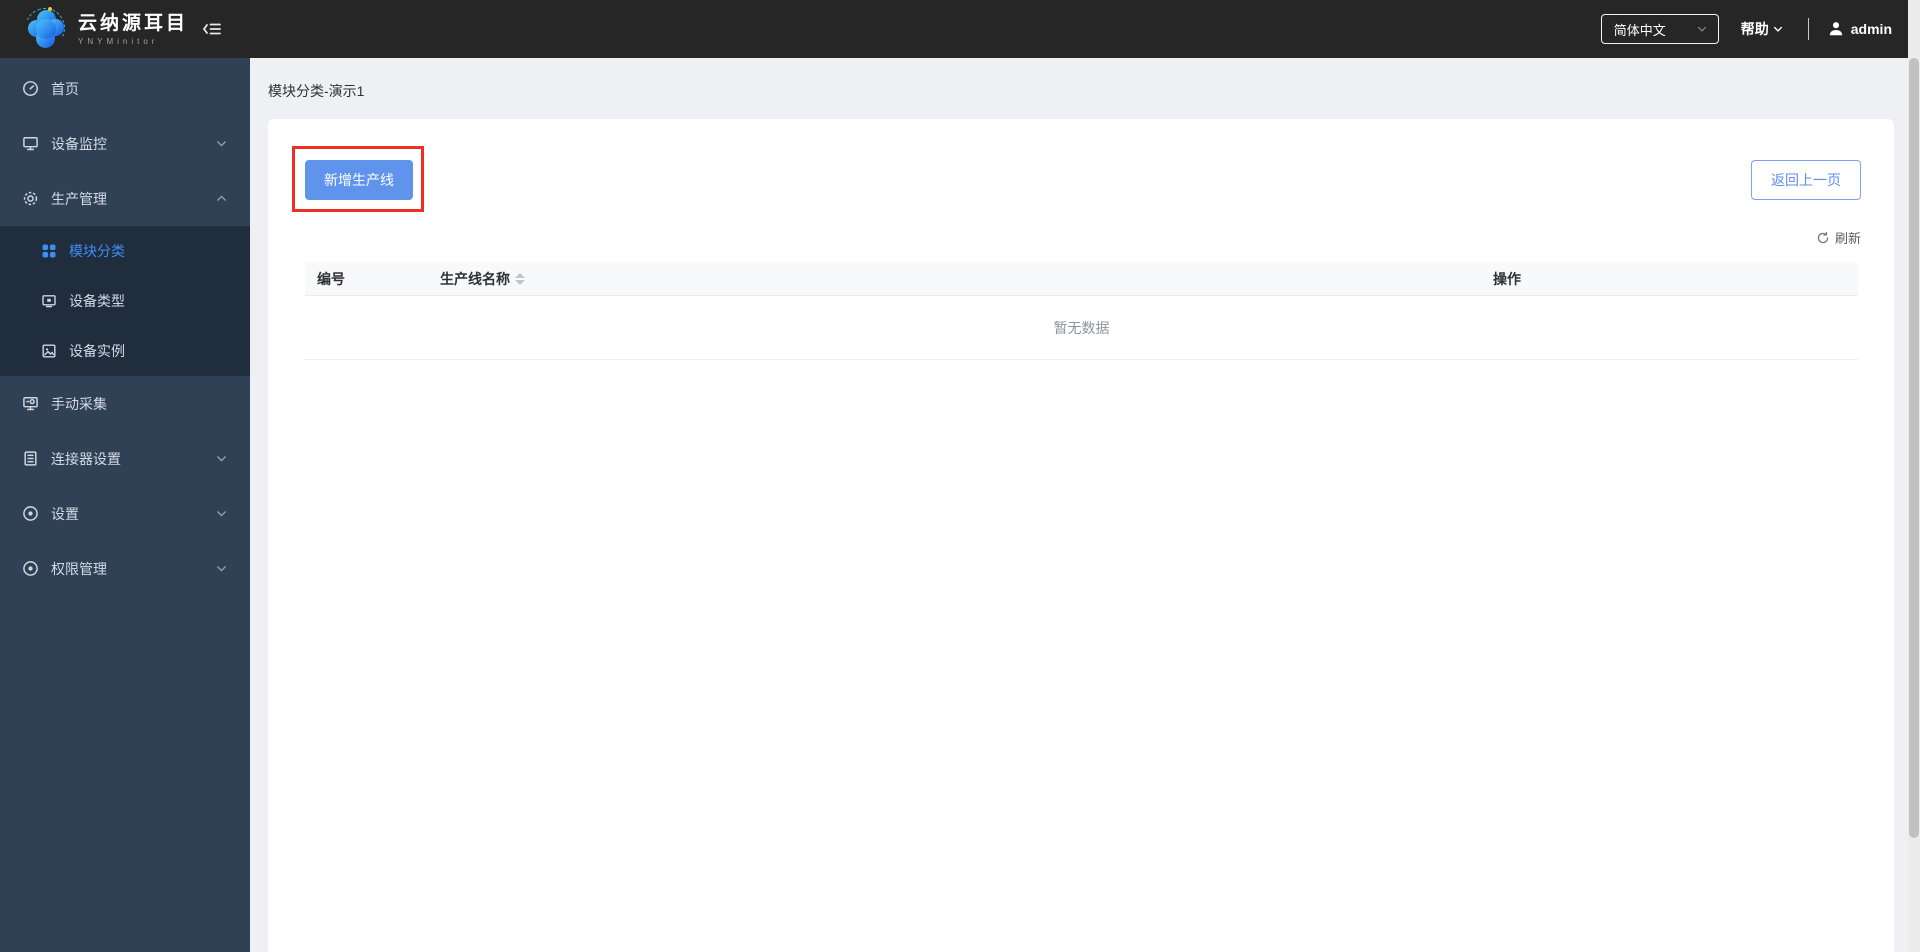 This screenshot has height=952, width=1920. Describe the element at coordinates (65, 88) in the screenshot. I see `sidebar-item-label: 首页` at that location.